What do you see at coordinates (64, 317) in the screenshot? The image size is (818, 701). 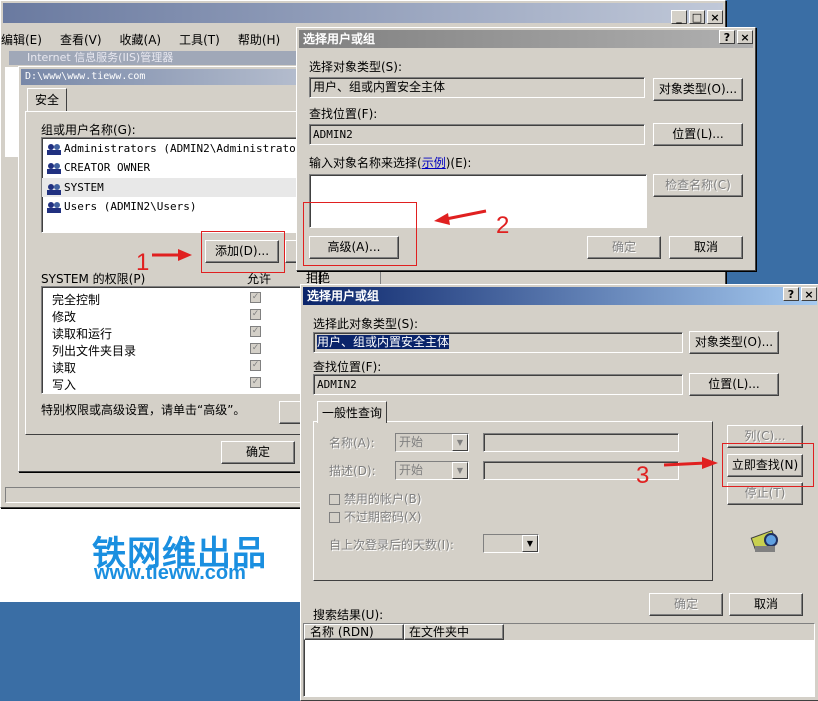 I see `permission-item: 修改` at bounding box center [64, 317].